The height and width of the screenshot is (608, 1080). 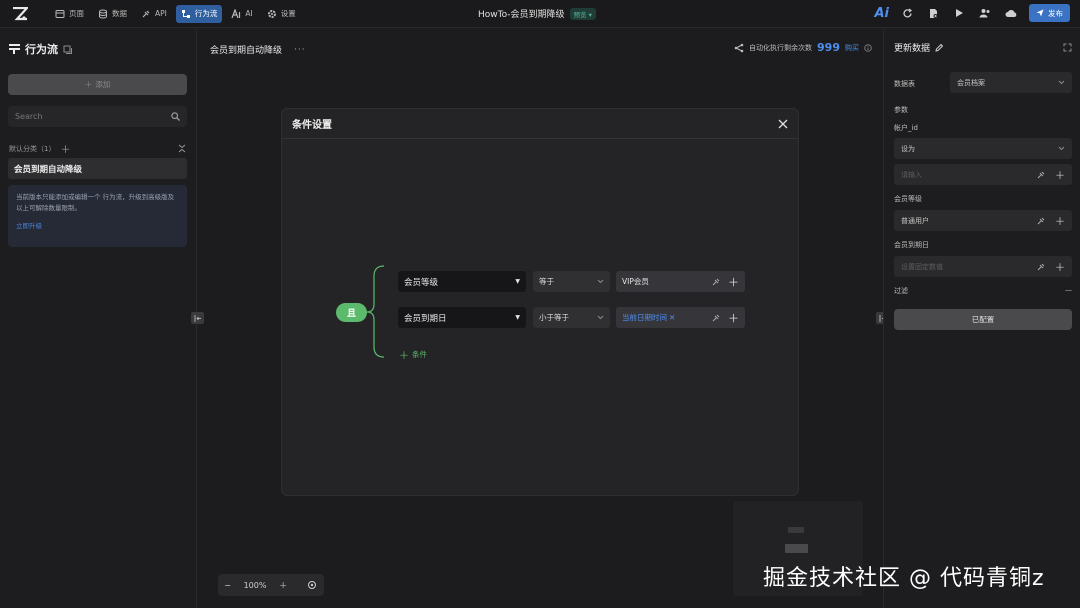 I want to click on api-icon, so click(x=146, y=13).